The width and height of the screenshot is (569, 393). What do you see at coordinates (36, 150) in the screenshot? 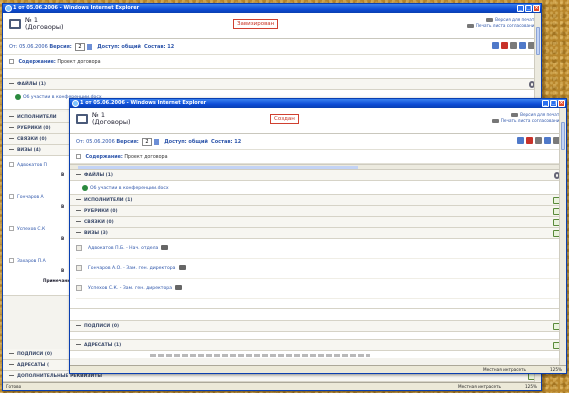
I see `back-section-visas: Визы (4)` at bounding box center [36, 150].